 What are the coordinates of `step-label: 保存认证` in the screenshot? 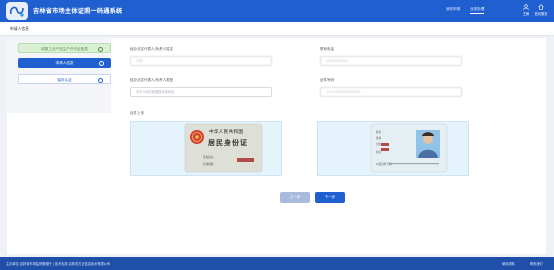 It's located at (64, 80).